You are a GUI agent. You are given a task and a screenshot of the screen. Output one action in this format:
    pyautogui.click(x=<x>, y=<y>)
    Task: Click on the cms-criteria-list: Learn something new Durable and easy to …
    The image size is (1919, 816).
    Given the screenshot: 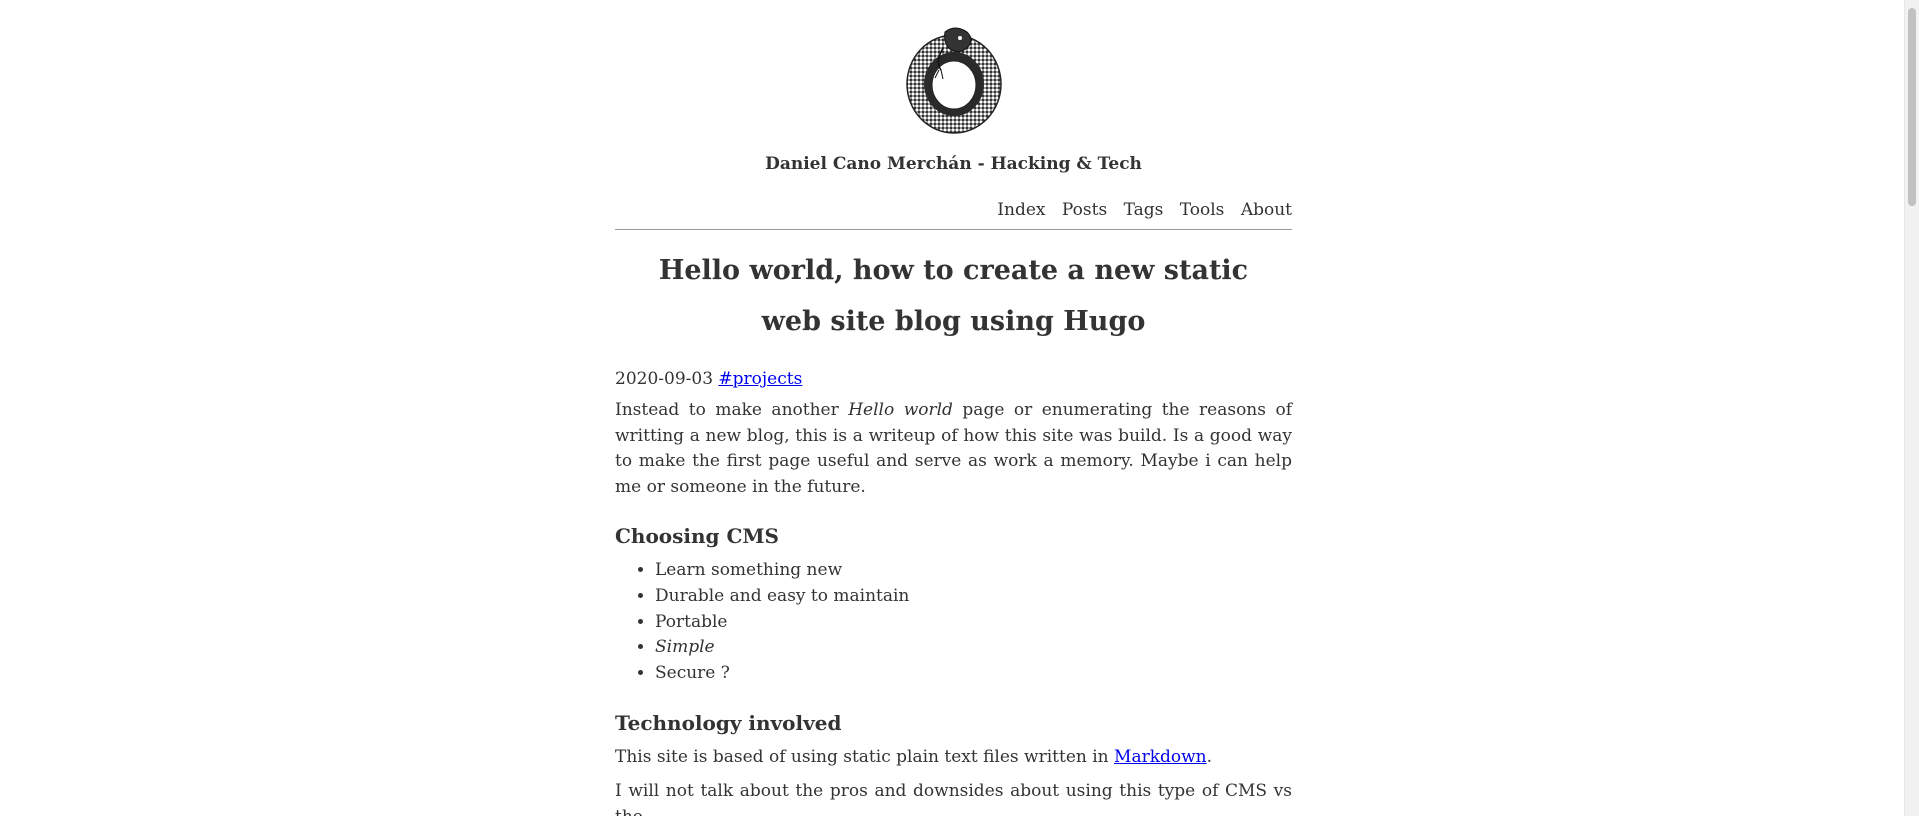 What is the action you would take?
    pyautogui.click(x=953, y=622)
    